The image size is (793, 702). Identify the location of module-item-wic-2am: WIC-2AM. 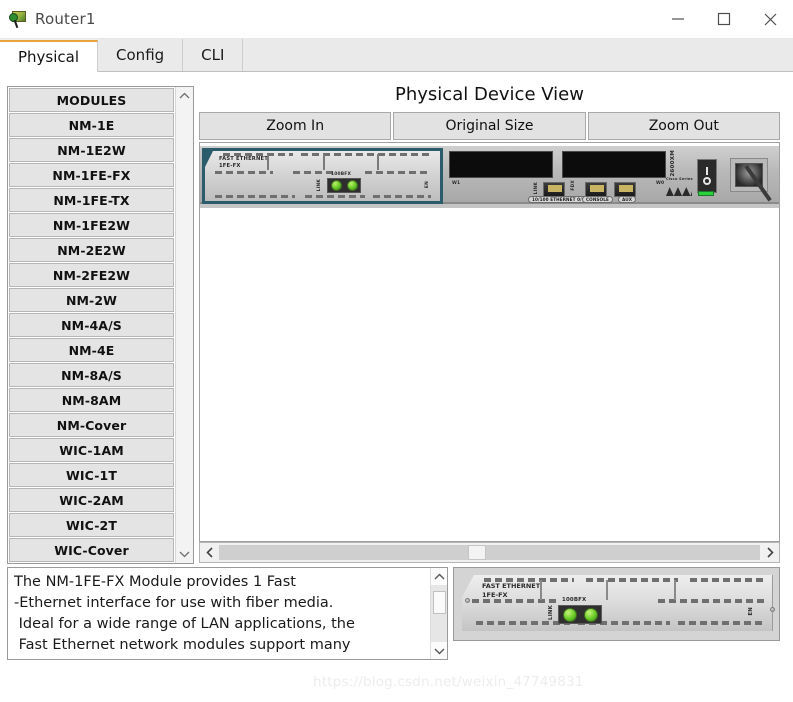
(91, 500).